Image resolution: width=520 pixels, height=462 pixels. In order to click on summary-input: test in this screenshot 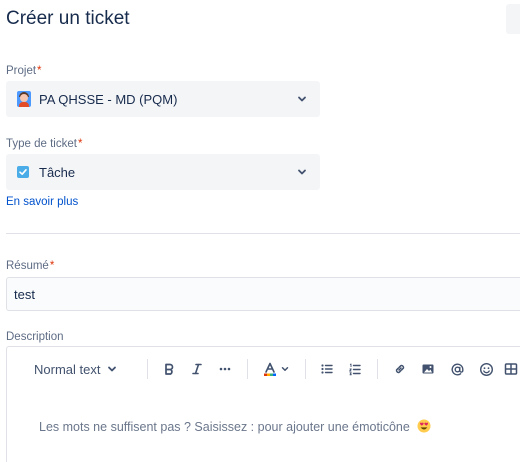, I will do `click(263, 294)`.